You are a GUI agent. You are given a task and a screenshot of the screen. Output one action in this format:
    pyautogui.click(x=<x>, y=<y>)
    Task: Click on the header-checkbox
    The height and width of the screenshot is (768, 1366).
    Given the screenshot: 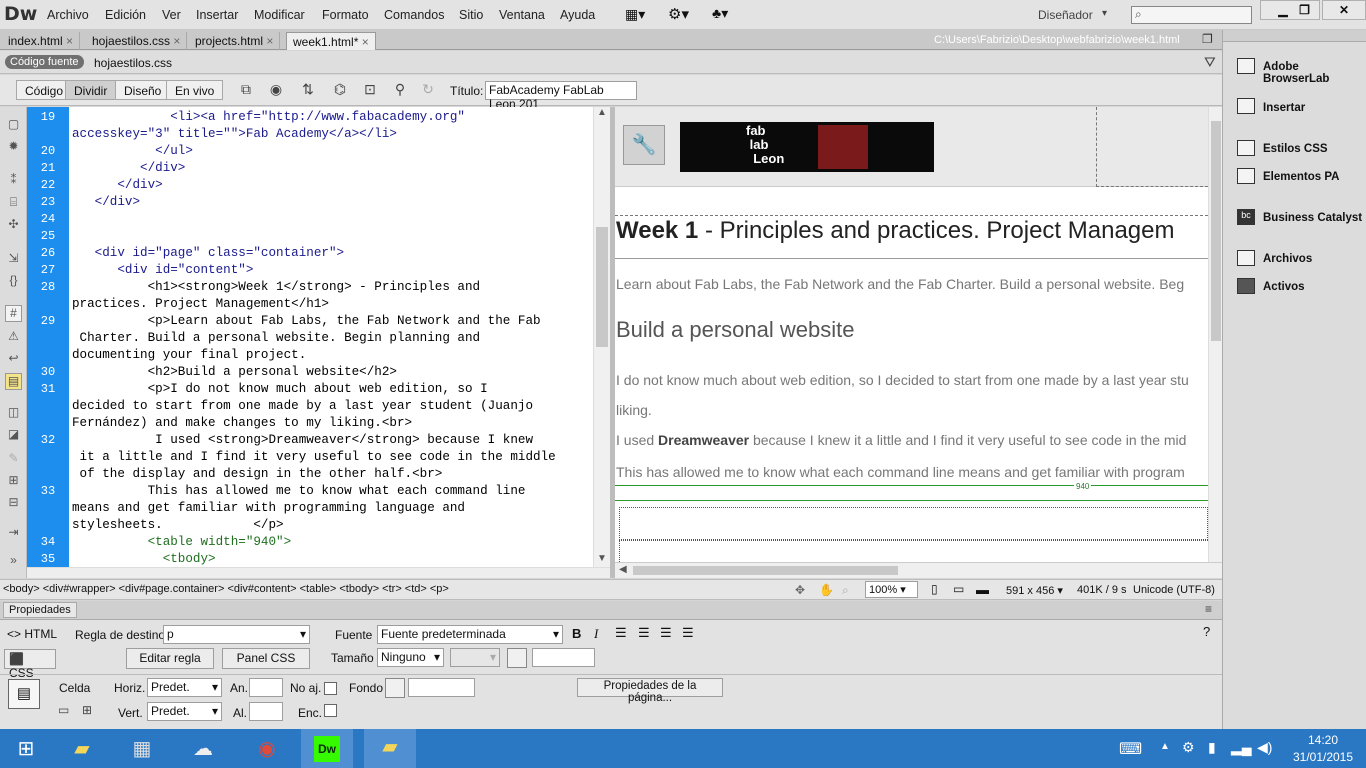 What is the action you would take?
    pyautogui.click(x=330, y=710)
    